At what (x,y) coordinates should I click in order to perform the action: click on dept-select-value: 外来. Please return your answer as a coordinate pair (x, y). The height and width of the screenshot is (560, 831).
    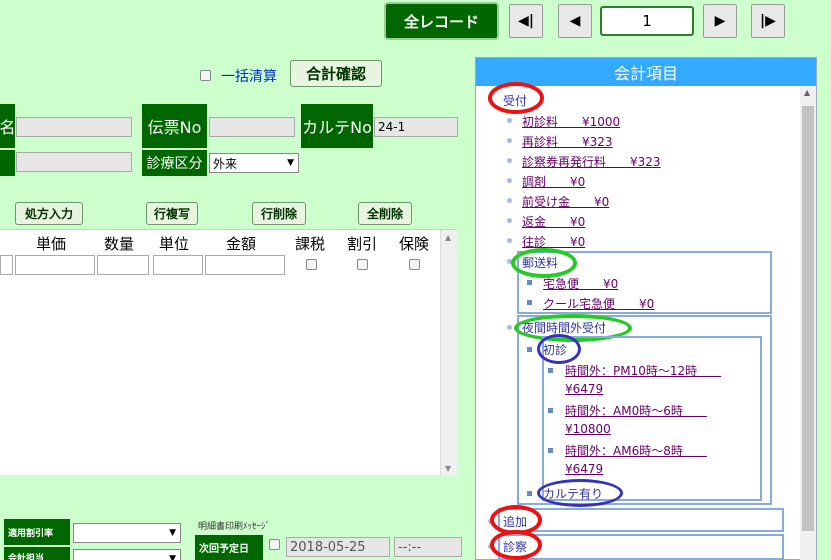
    Looking at the image, I should click on (225, 163).